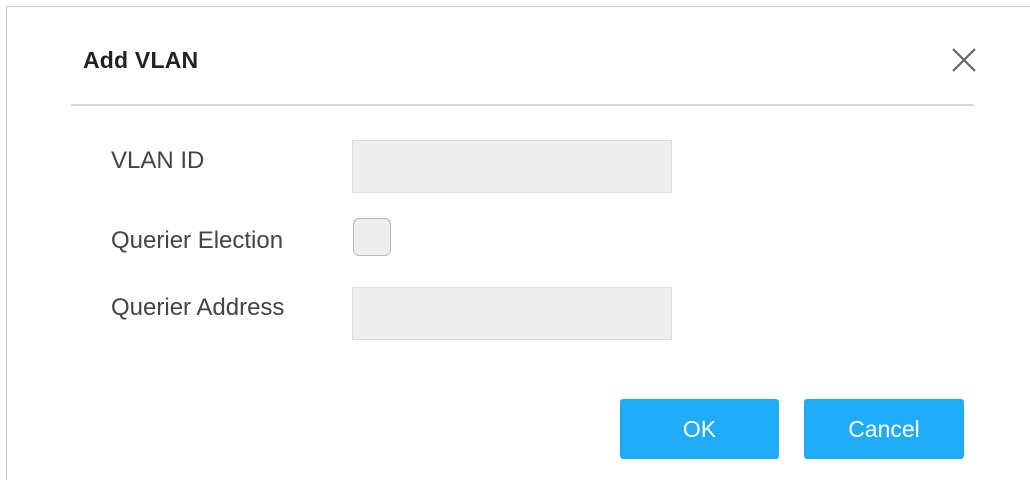  Describe the element at coordinates (699, 429) in the screenshot. I see `ok-button: OK` at that location.